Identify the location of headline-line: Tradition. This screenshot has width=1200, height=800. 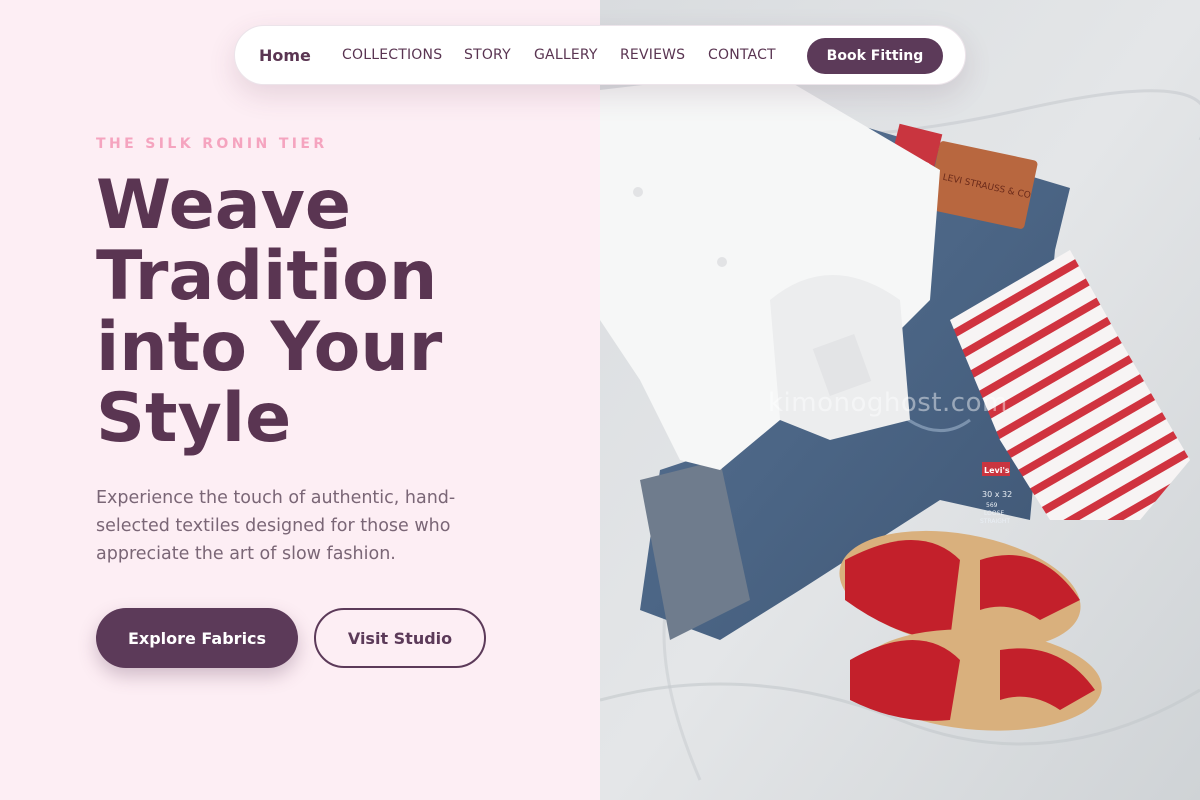
(267, 276).